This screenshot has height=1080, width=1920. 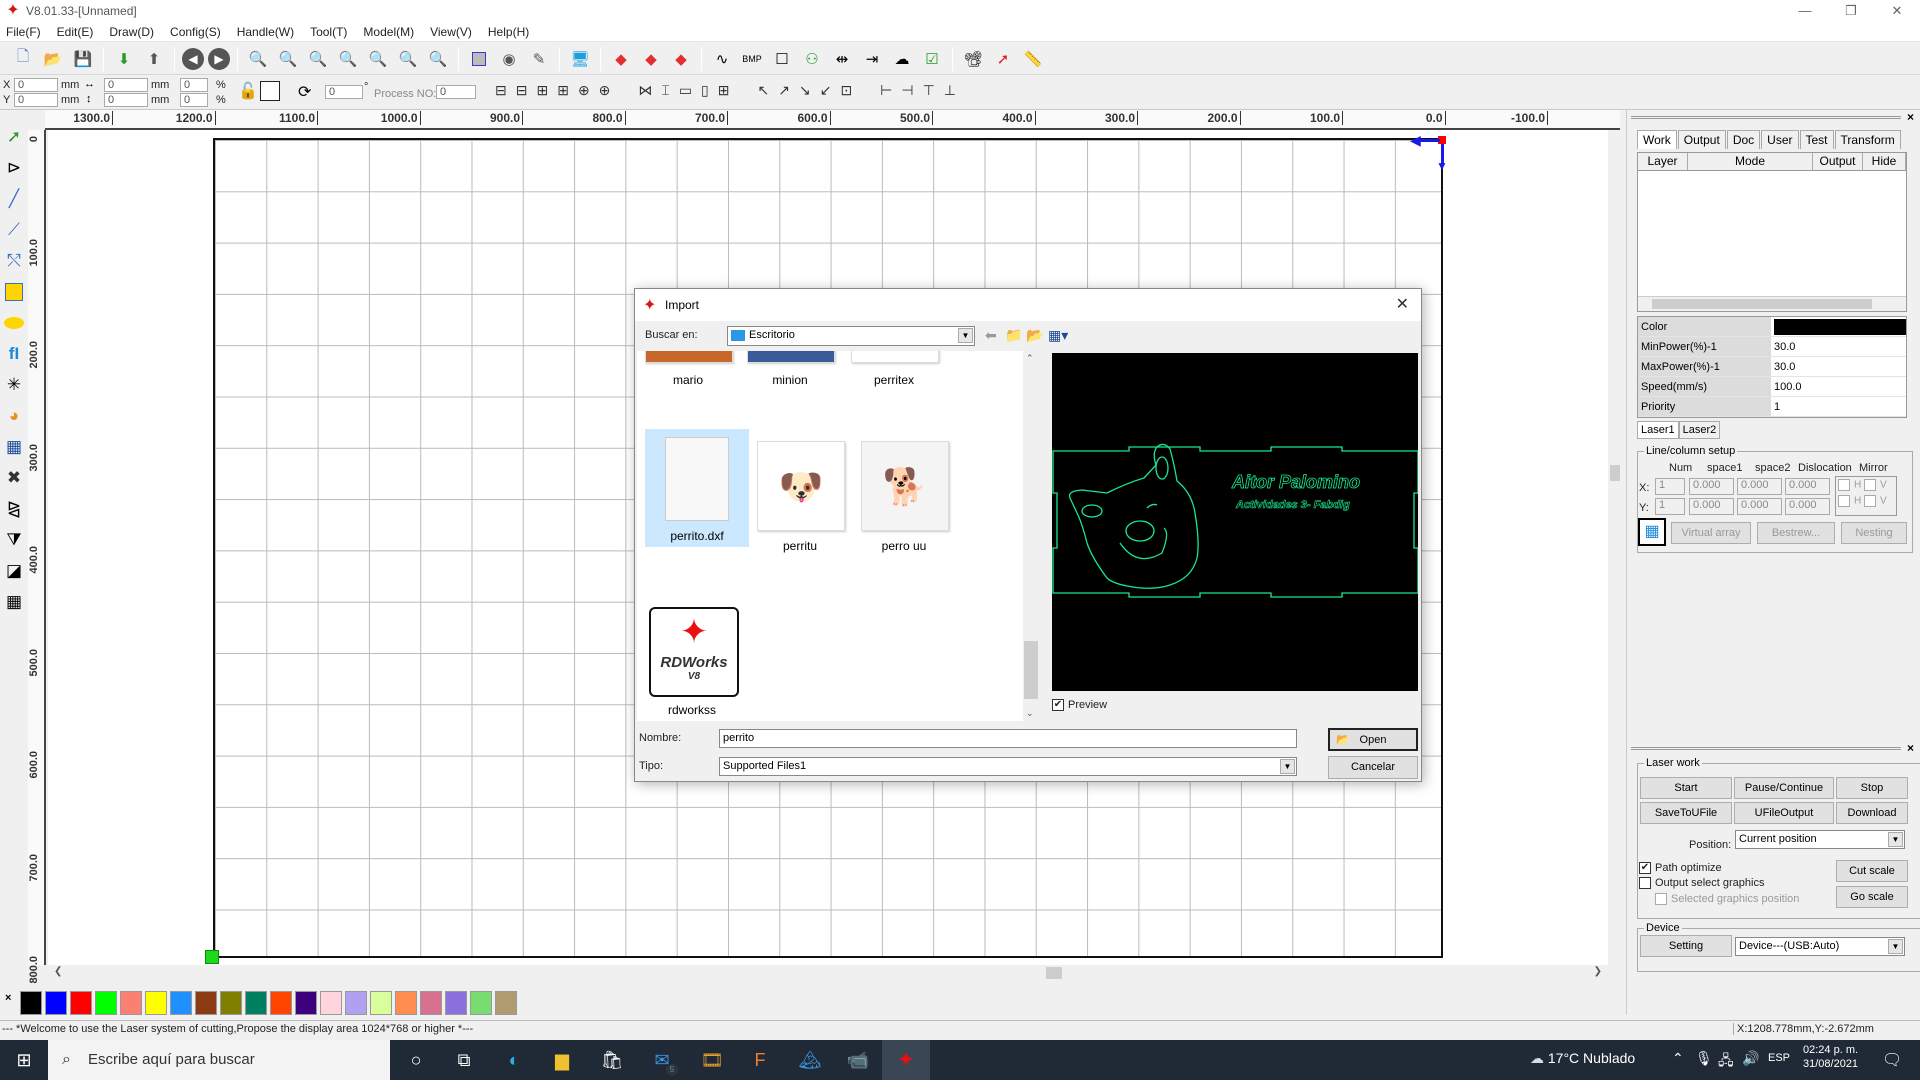 I want to click on array-setup-icon: ▦, so click(x=1652, y=532).